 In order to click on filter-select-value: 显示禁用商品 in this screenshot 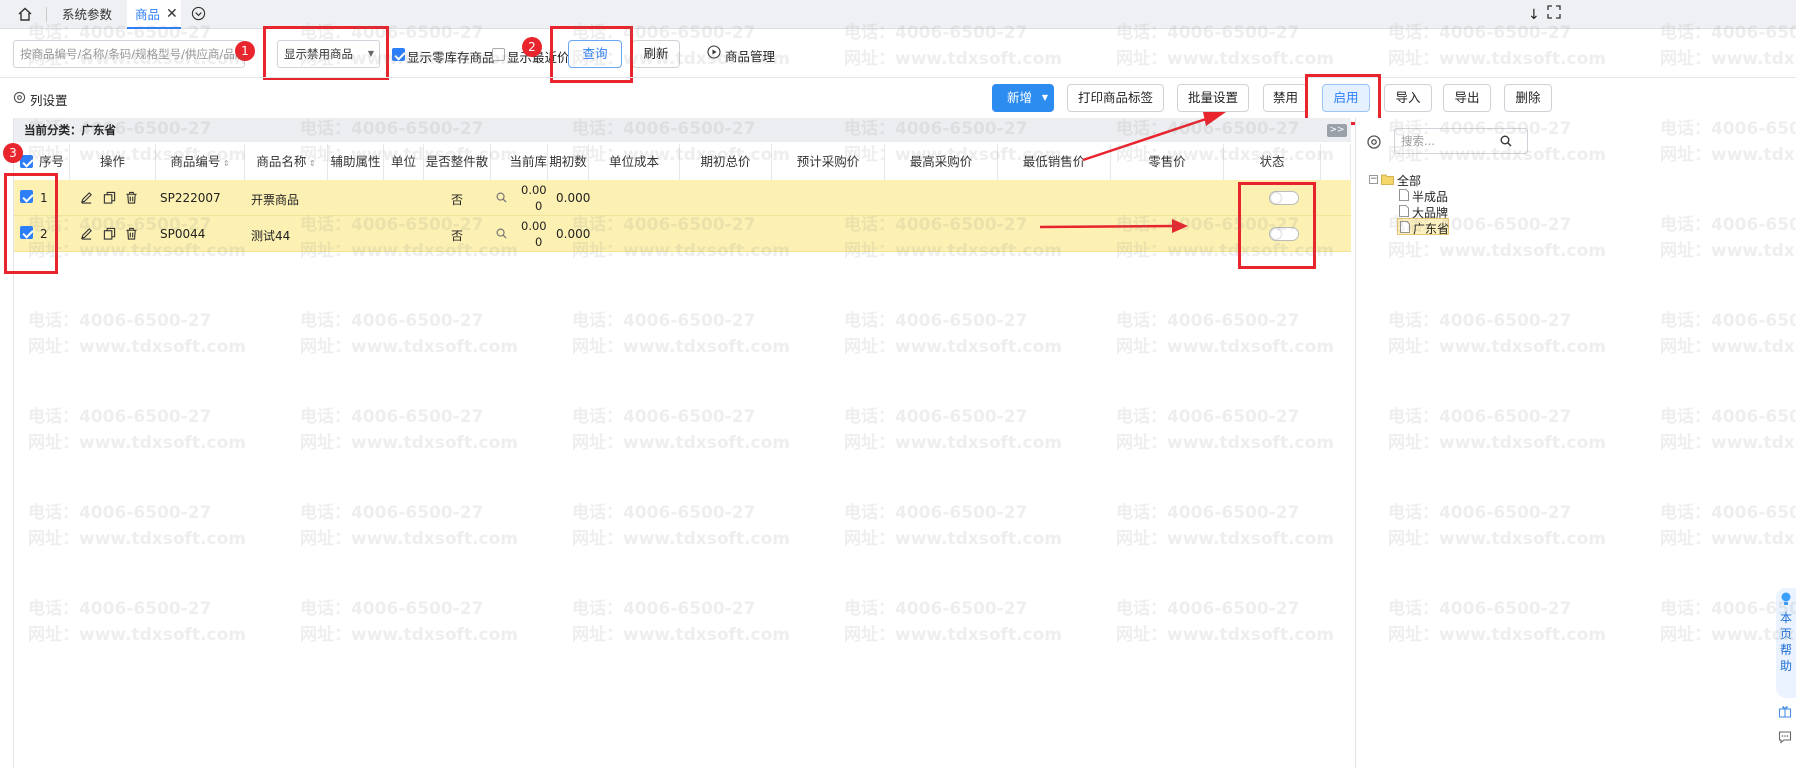, I will do `click(318, 54)`.